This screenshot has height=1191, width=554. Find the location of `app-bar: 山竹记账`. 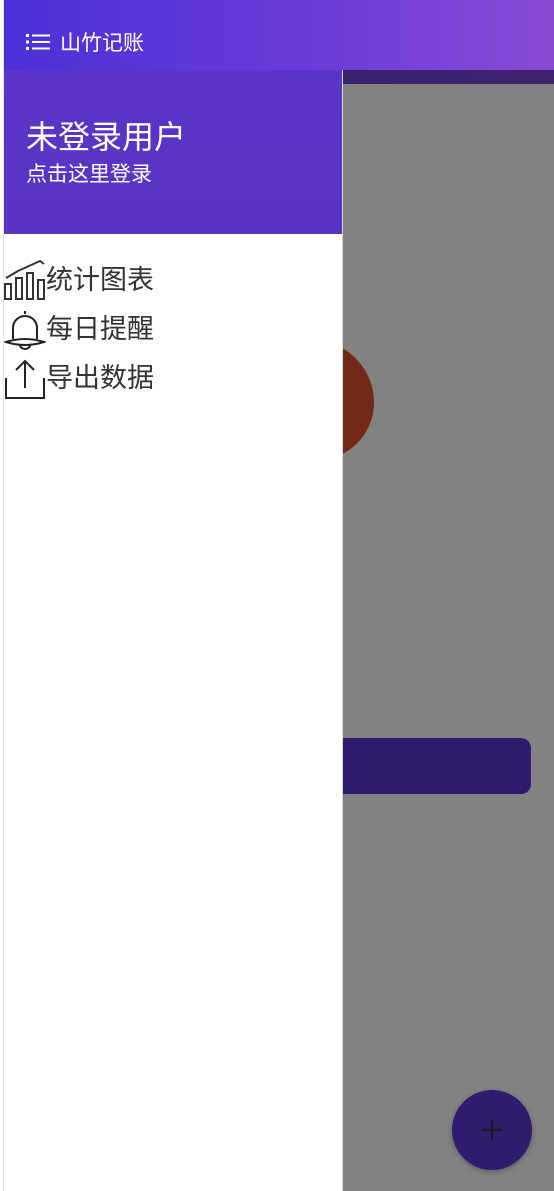

app-bar: 山竹记账 is located at coordinates (279, 35).